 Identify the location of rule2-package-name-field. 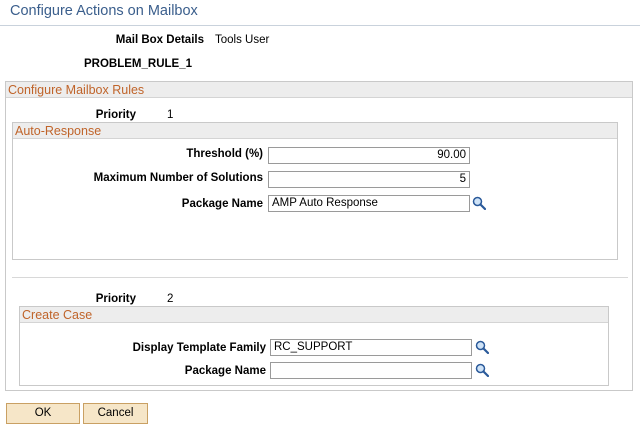
(371, 370).